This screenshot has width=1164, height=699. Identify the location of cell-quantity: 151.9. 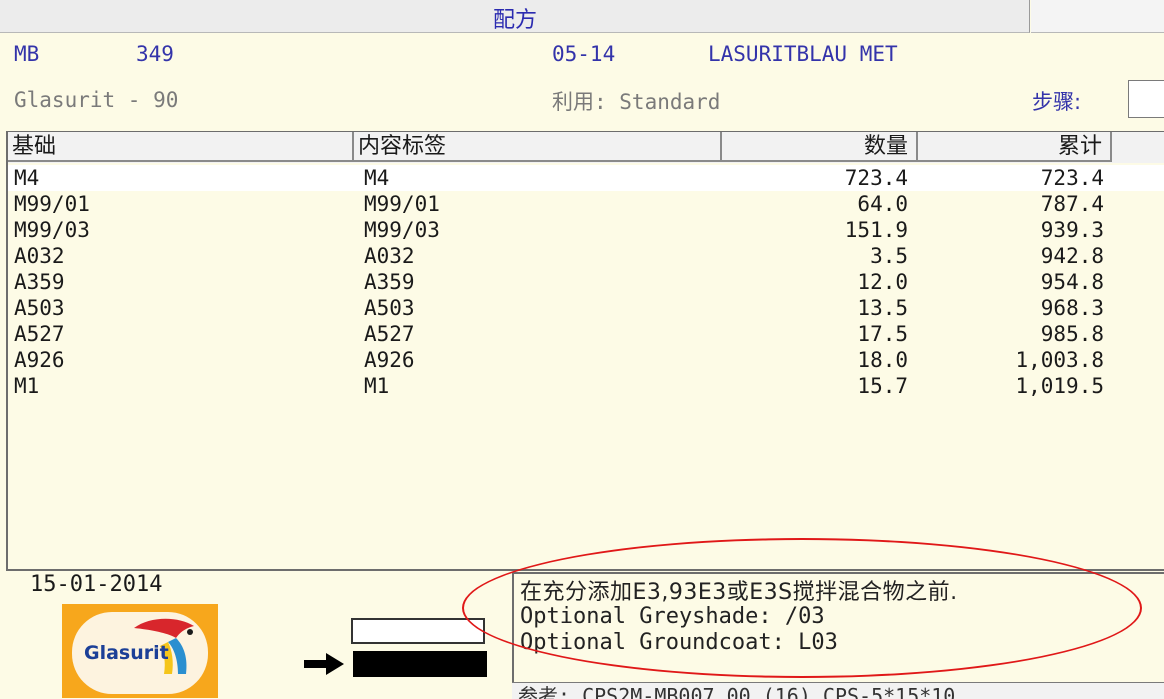
(876, 230).